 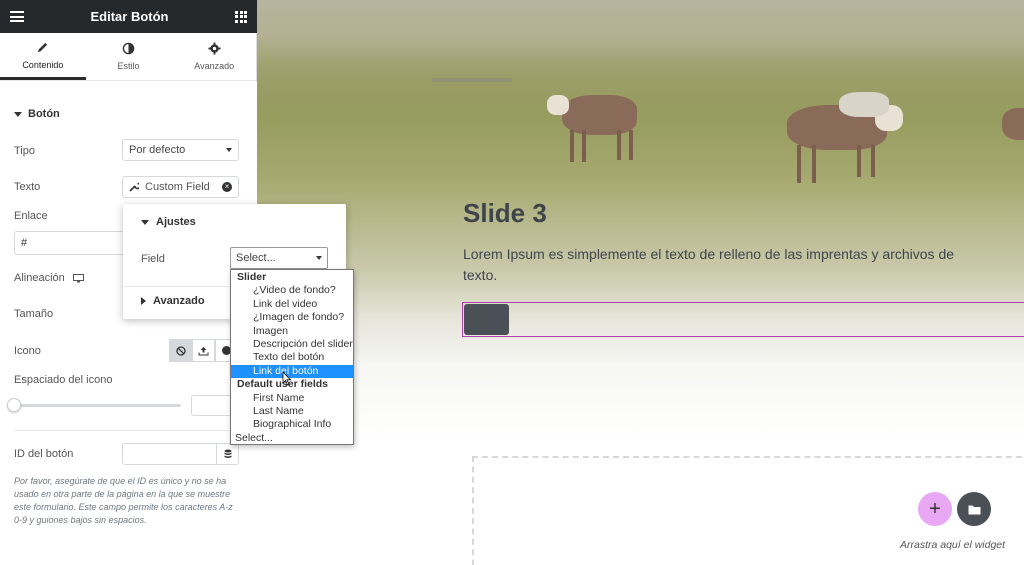 What do you see at coordinates (214, 66) in the screenshot?
I see `tab-label: Avanzado` at bounding box center [214, 66].